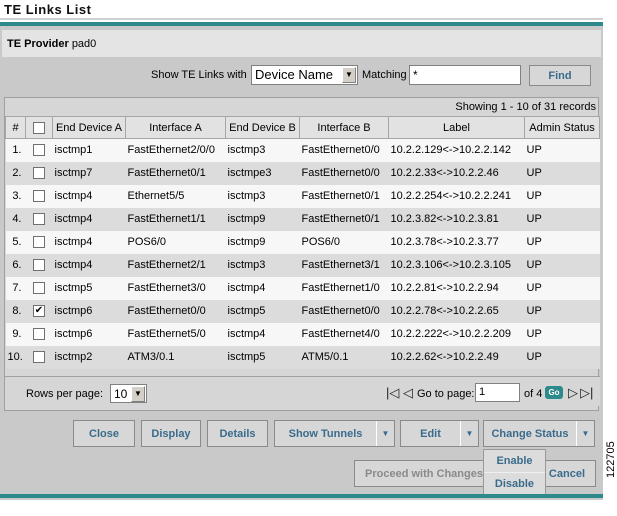 The width and height of the screenshot is (617, 516). What do you see at coordinates (89, 357) in the screenshot?
I see `end-device-a-cell: isctmp2` at bounding box center [89, 357].